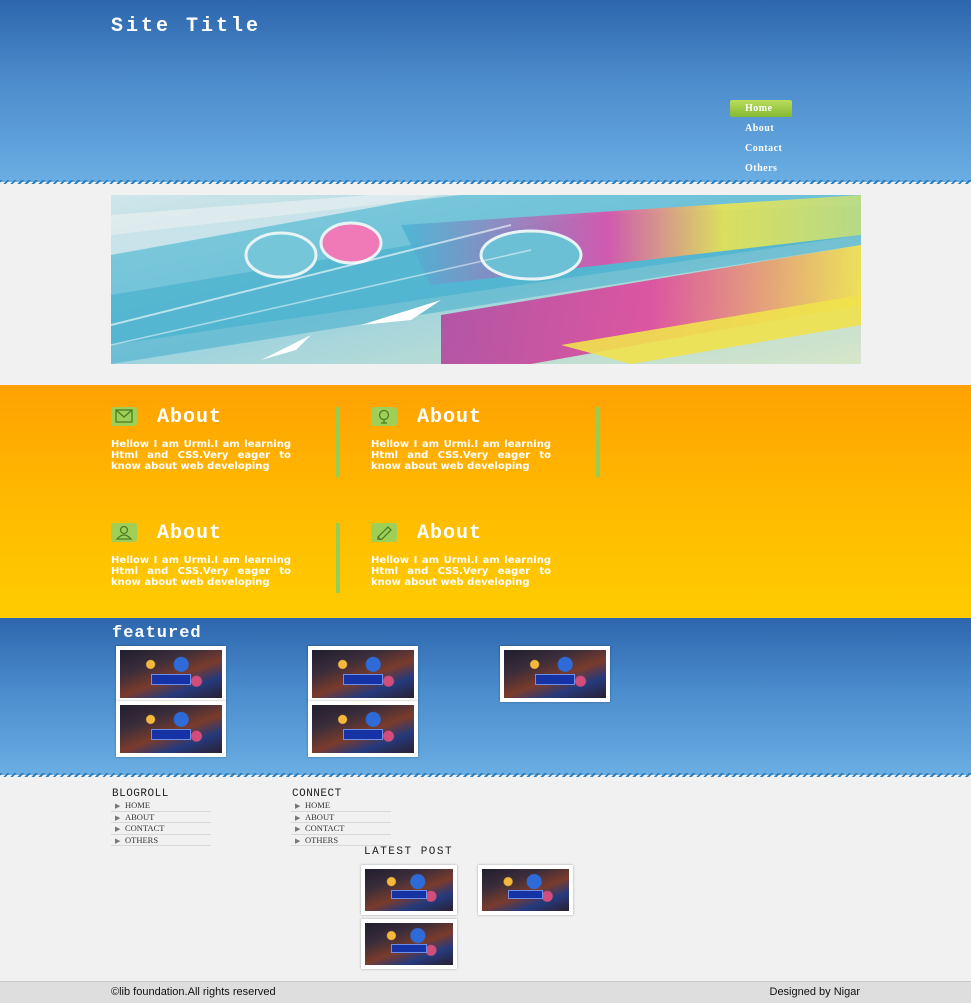  What do you see at coordinates (341, 806) in the screenshot?
I see `connect-link-home: ▶ HOME` at bounding box center [341, 806].